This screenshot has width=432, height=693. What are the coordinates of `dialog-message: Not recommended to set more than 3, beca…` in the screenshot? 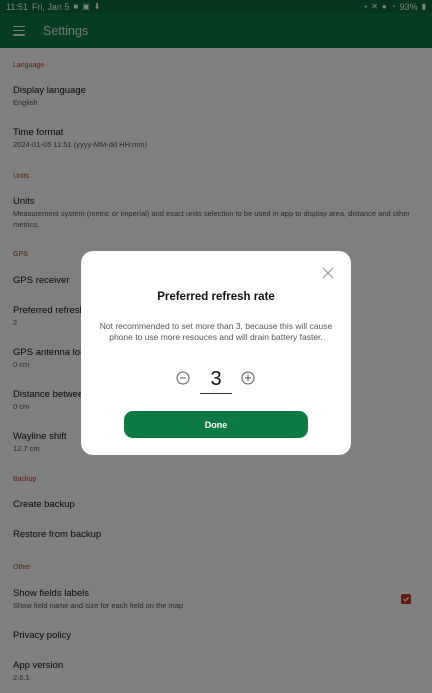 It's located at (216, 331).